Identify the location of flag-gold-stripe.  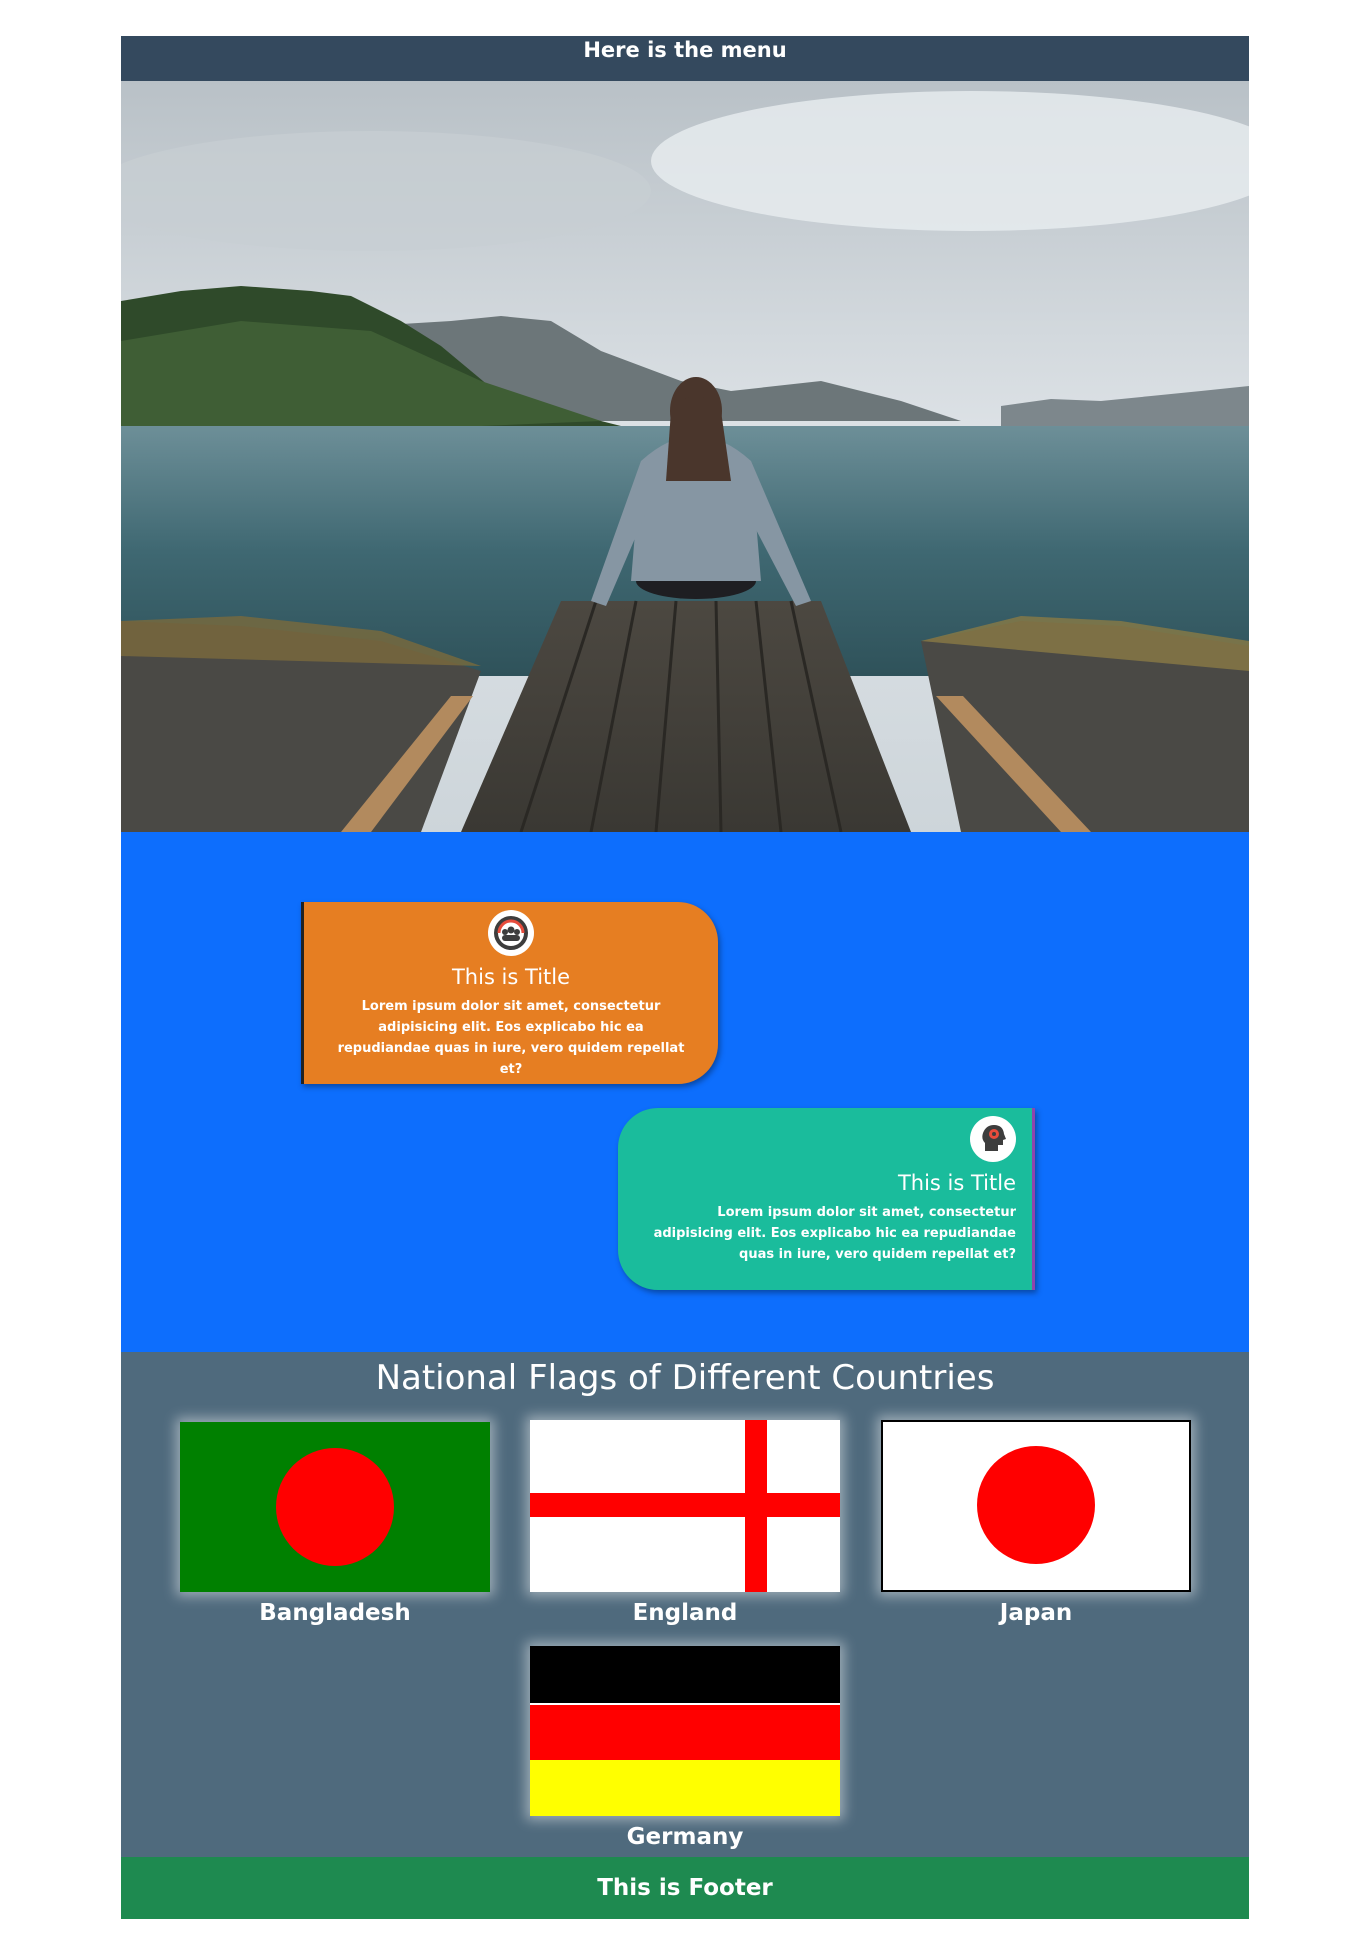
(685, 1788).